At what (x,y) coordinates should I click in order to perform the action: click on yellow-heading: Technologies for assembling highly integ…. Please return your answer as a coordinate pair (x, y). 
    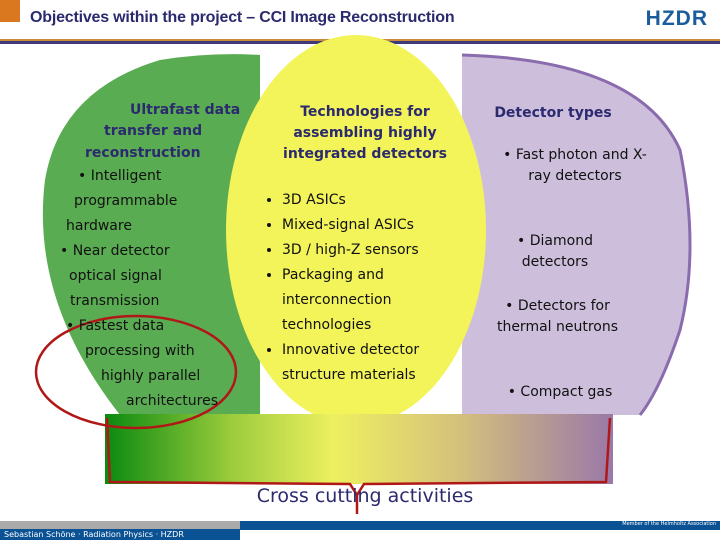
    Looking at the image, I should click on (365, 133).